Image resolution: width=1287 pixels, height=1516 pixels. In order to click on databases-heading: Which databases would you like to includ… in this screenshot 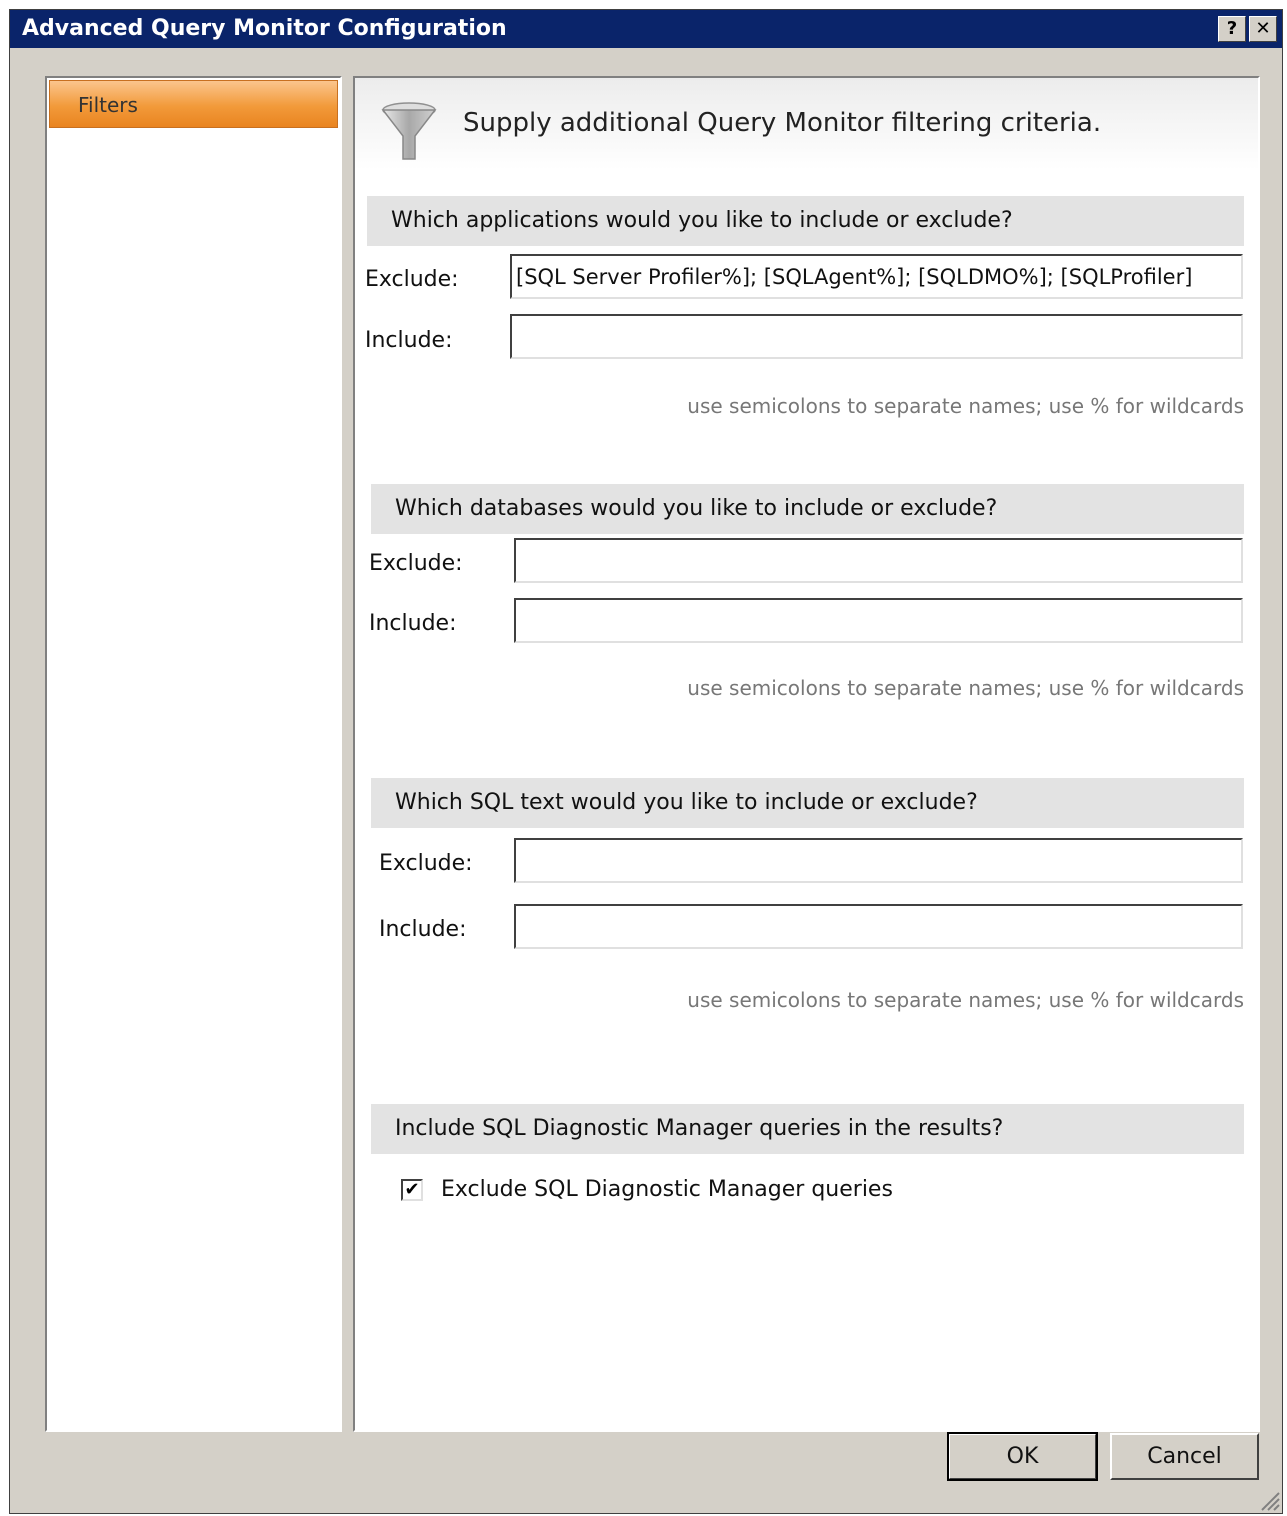, I will do `click(807, 509)`.